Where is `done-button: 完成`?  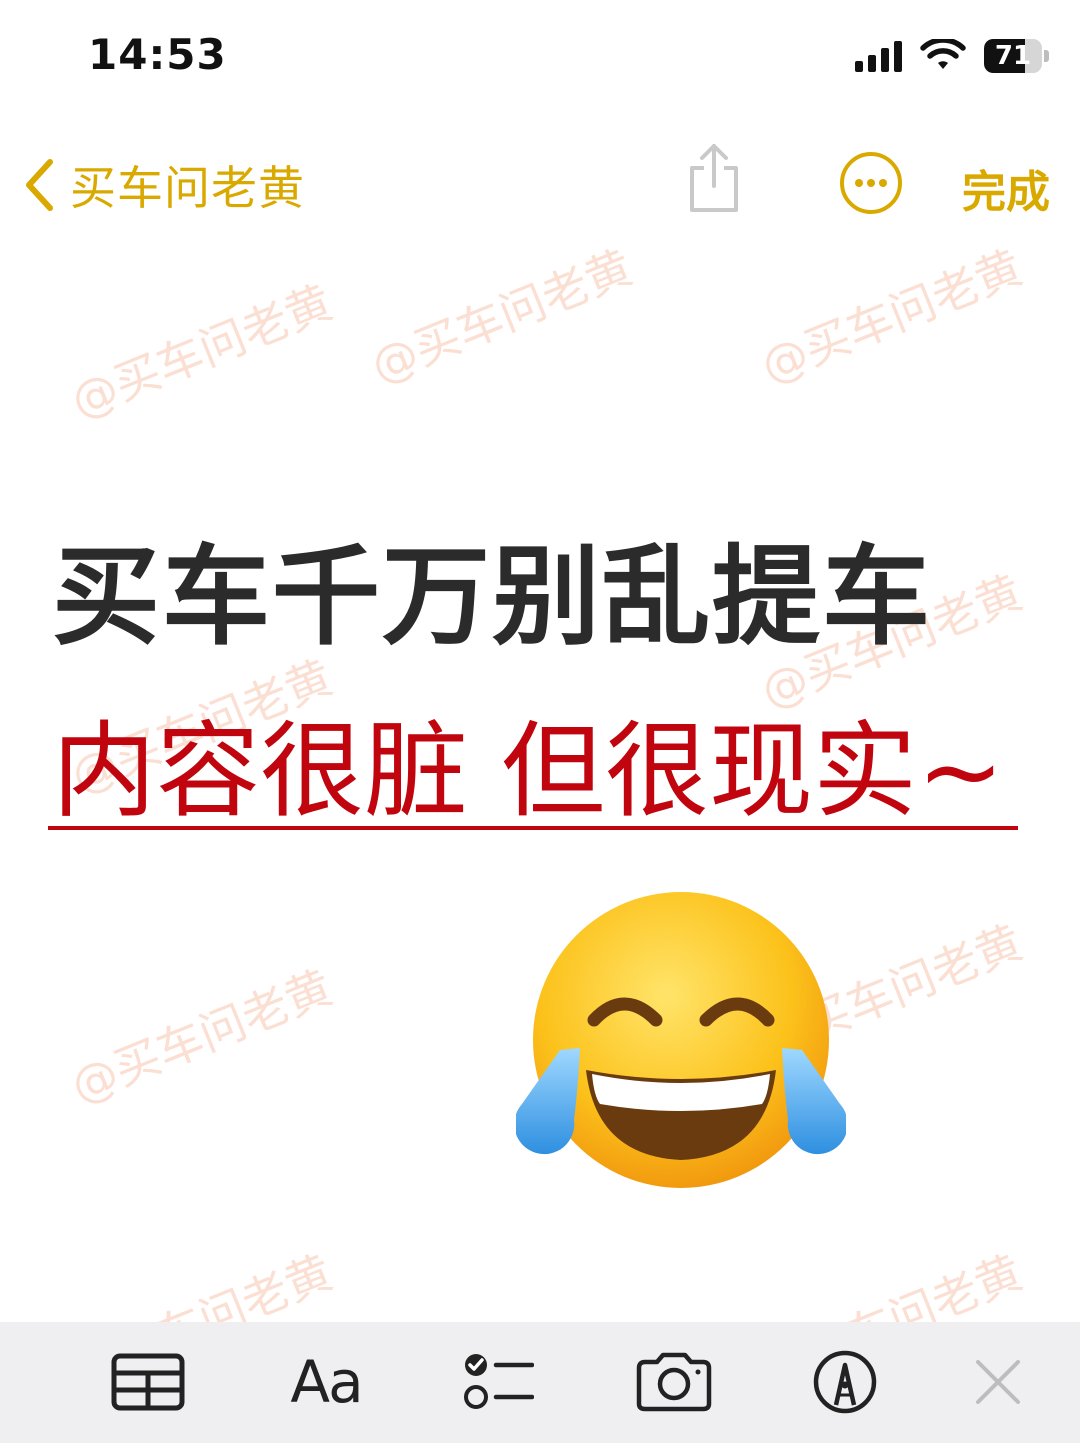
done-button: 完成 is located at coordinates (1006, 188).